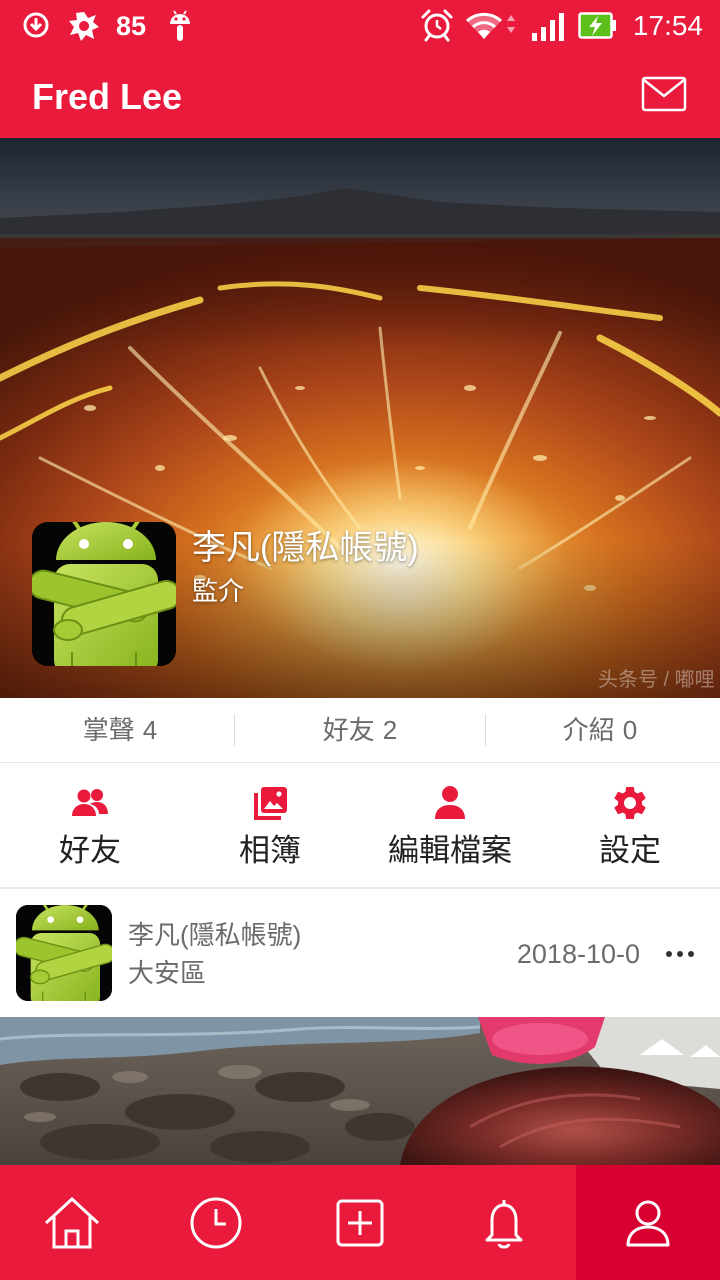 This screenshot has height=1280, width=720. I want to click on notification-count: 85, so click(131, 26).